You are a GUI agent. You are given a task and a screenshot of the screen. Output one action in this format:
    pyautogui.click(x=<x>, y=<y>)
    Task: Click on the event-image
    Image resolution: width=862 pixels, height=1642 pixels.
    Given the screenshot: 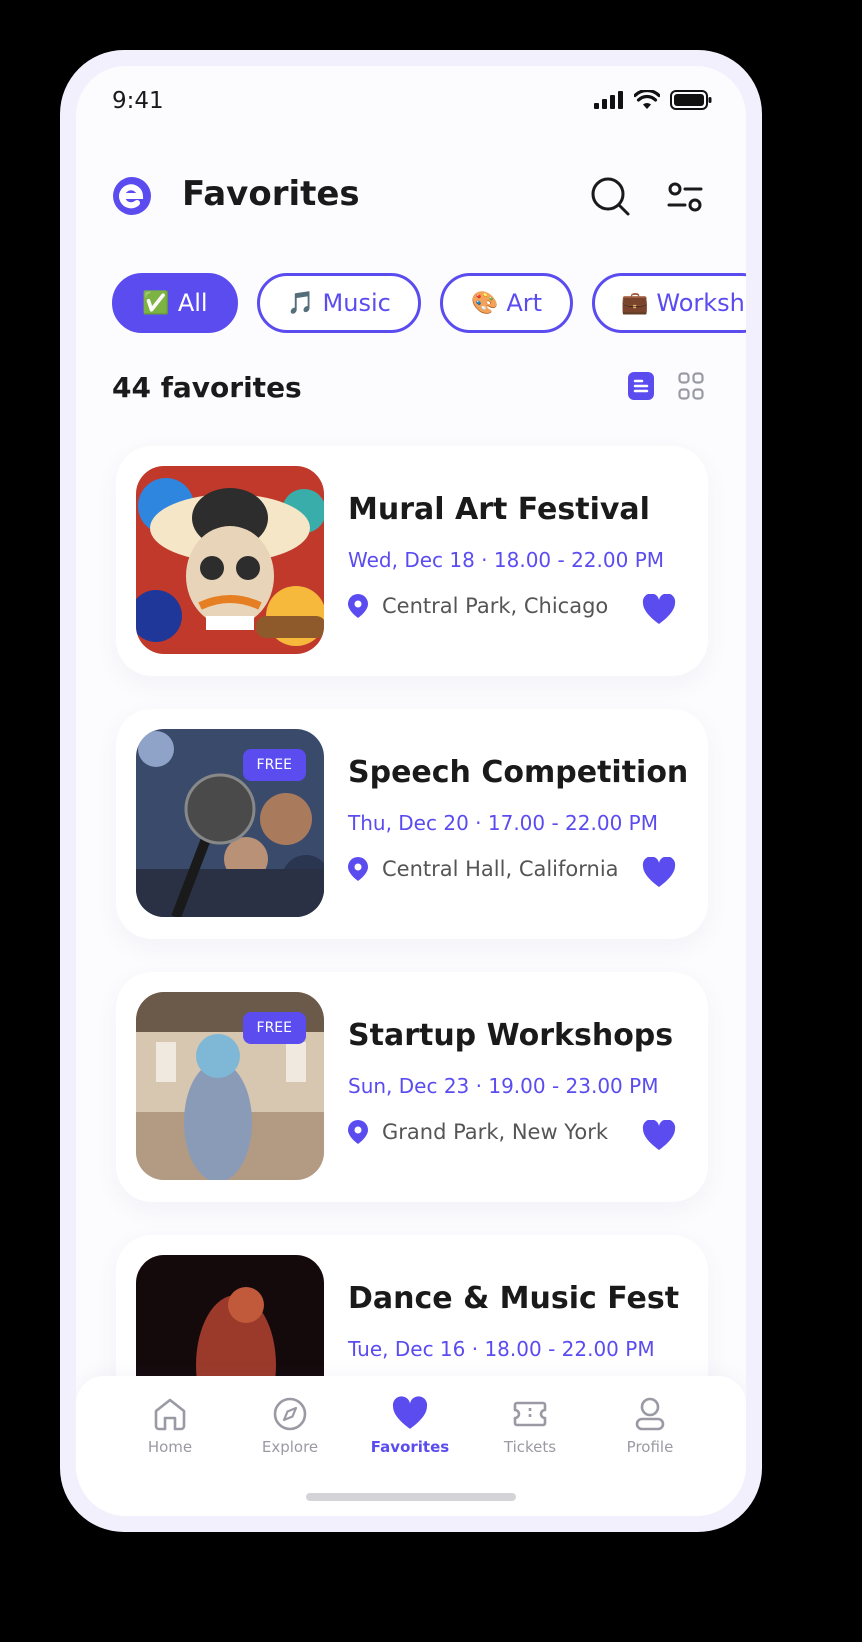 What is the action you would take?
    pyautogui.click(x=230, y=560)
    